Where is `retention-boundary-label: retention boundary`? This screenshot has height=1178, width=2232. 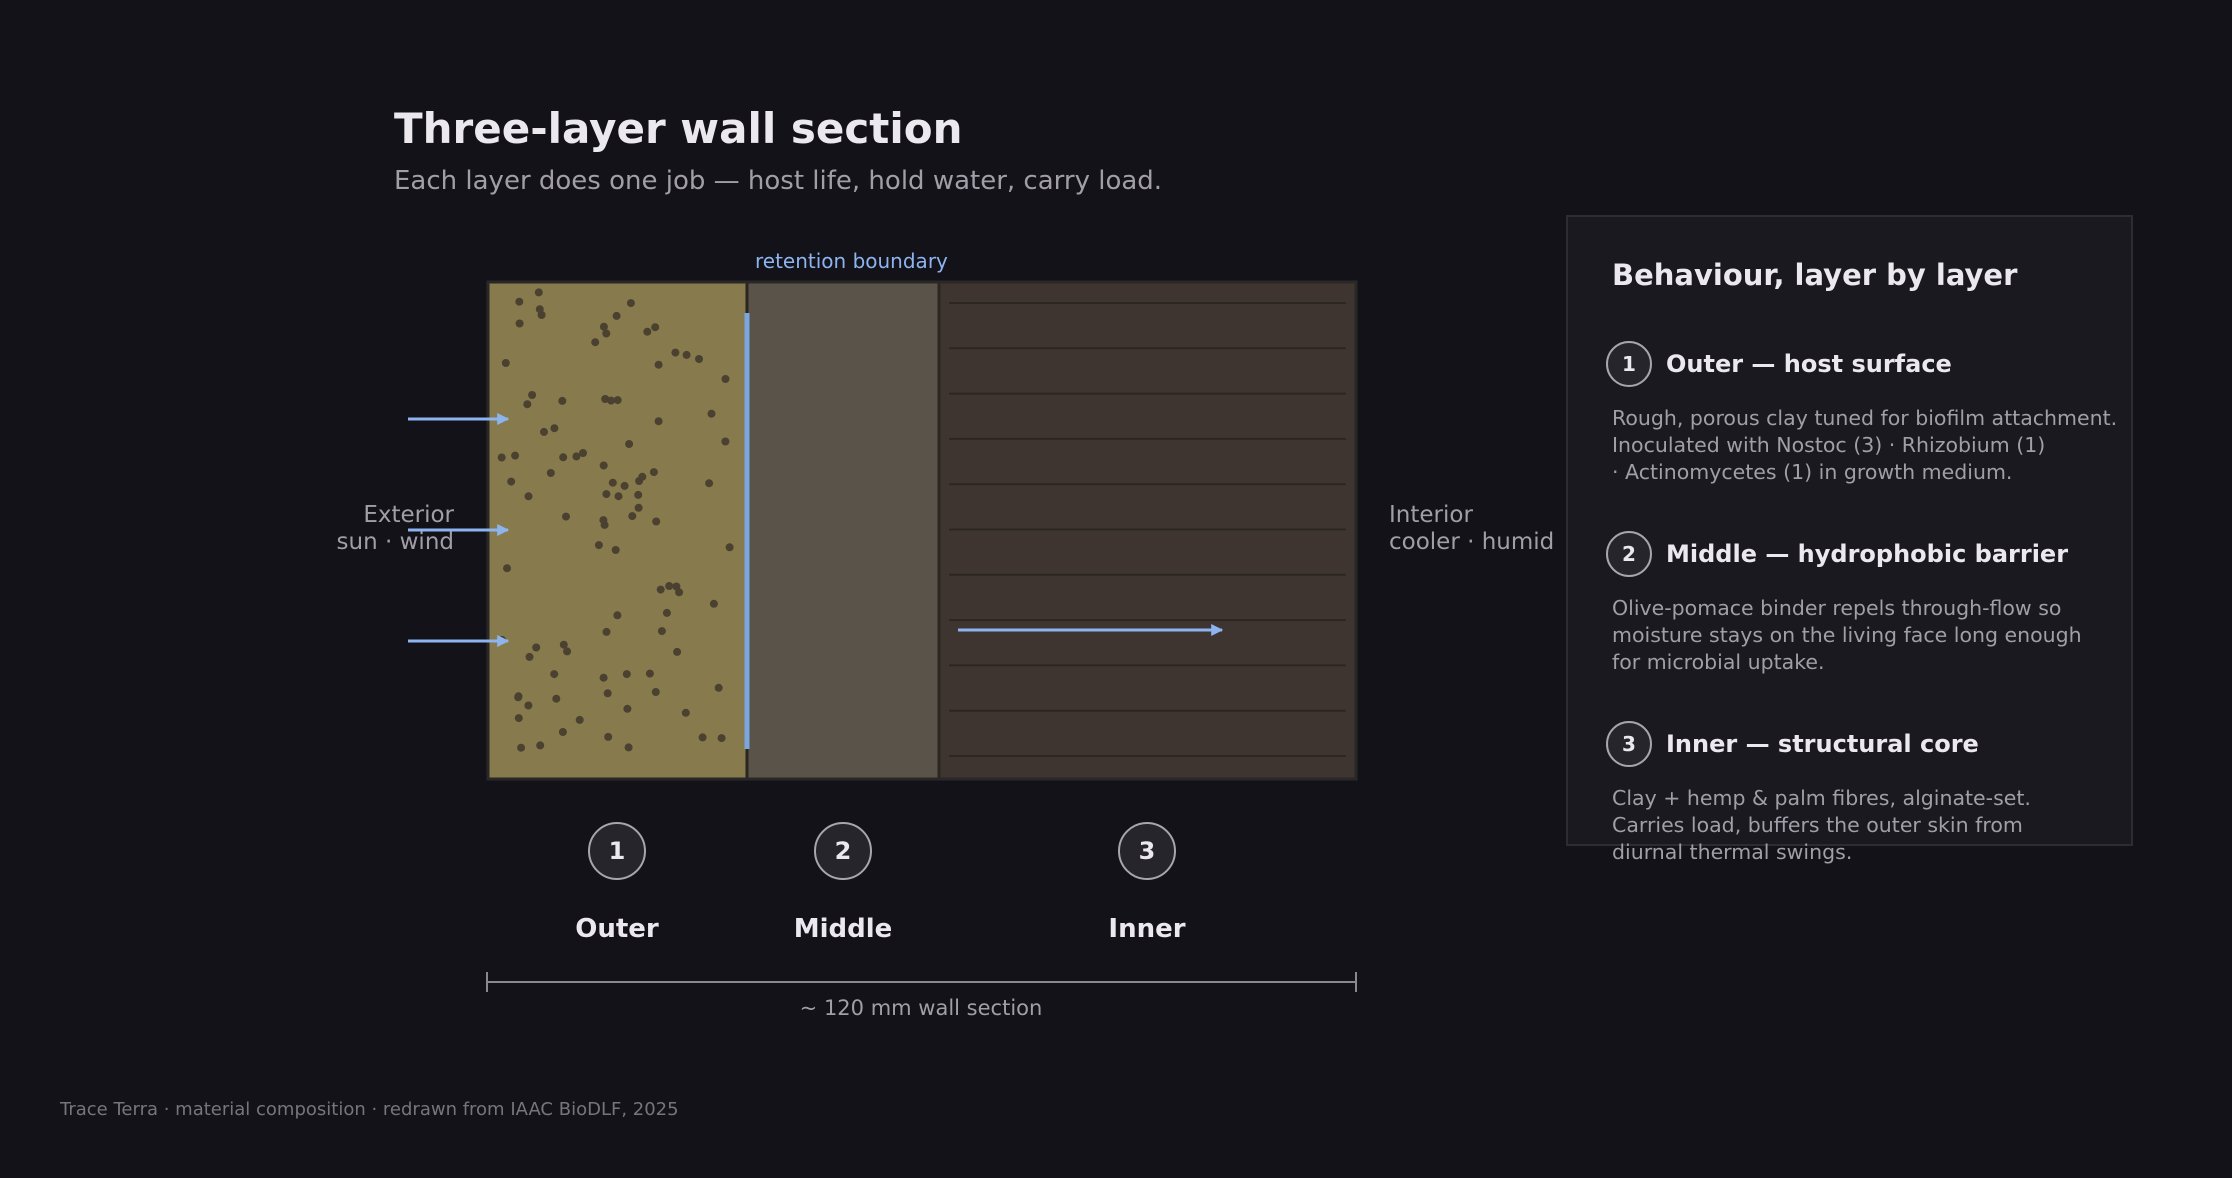
retention-boundary-label: retention boundary is located at coordinates (851, 261).